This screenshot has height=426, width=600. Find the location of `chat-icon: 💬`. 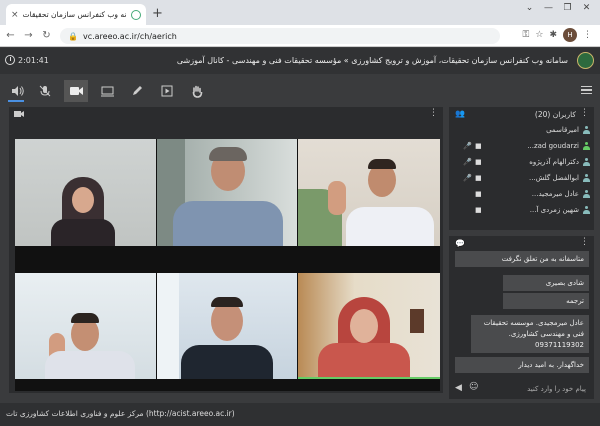

chat-icon: 💬 is located at coordinates (460, 243).